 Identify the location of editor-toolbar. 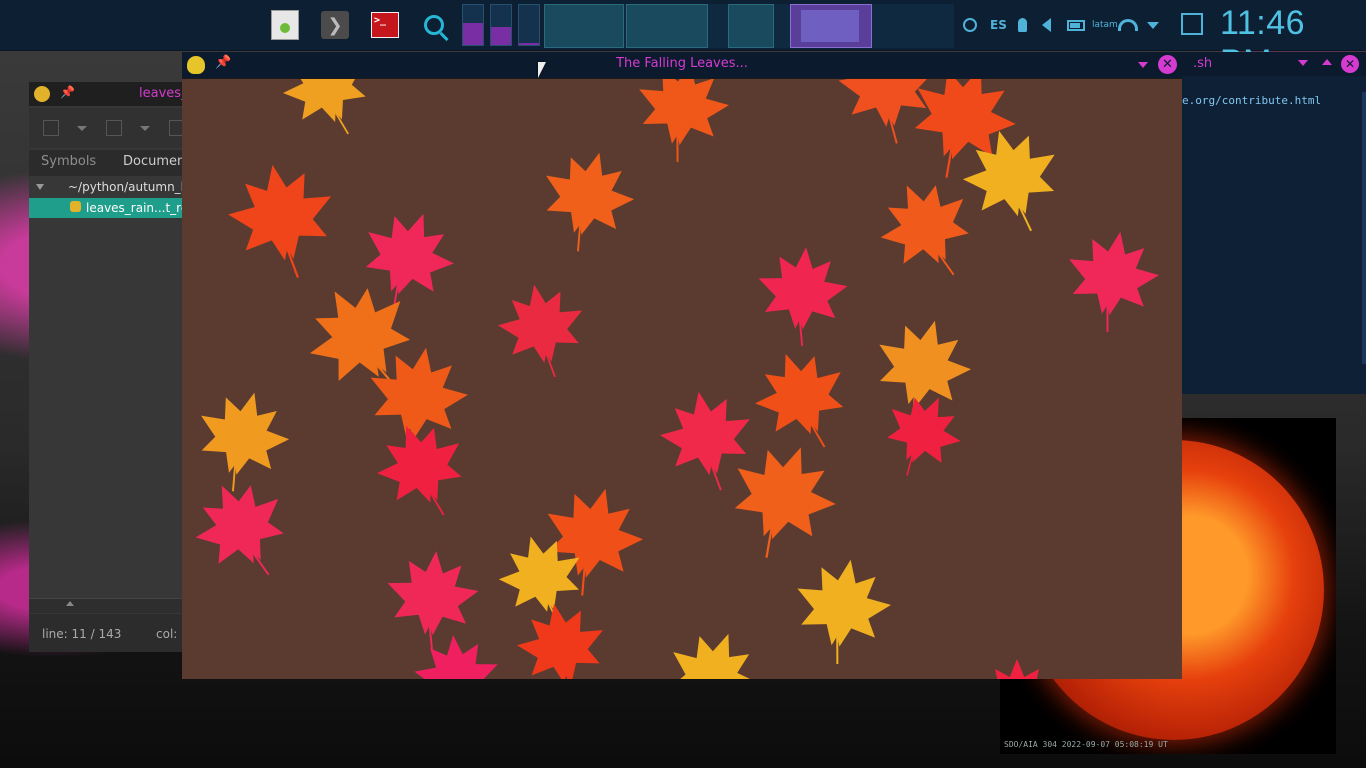
(109, 128).